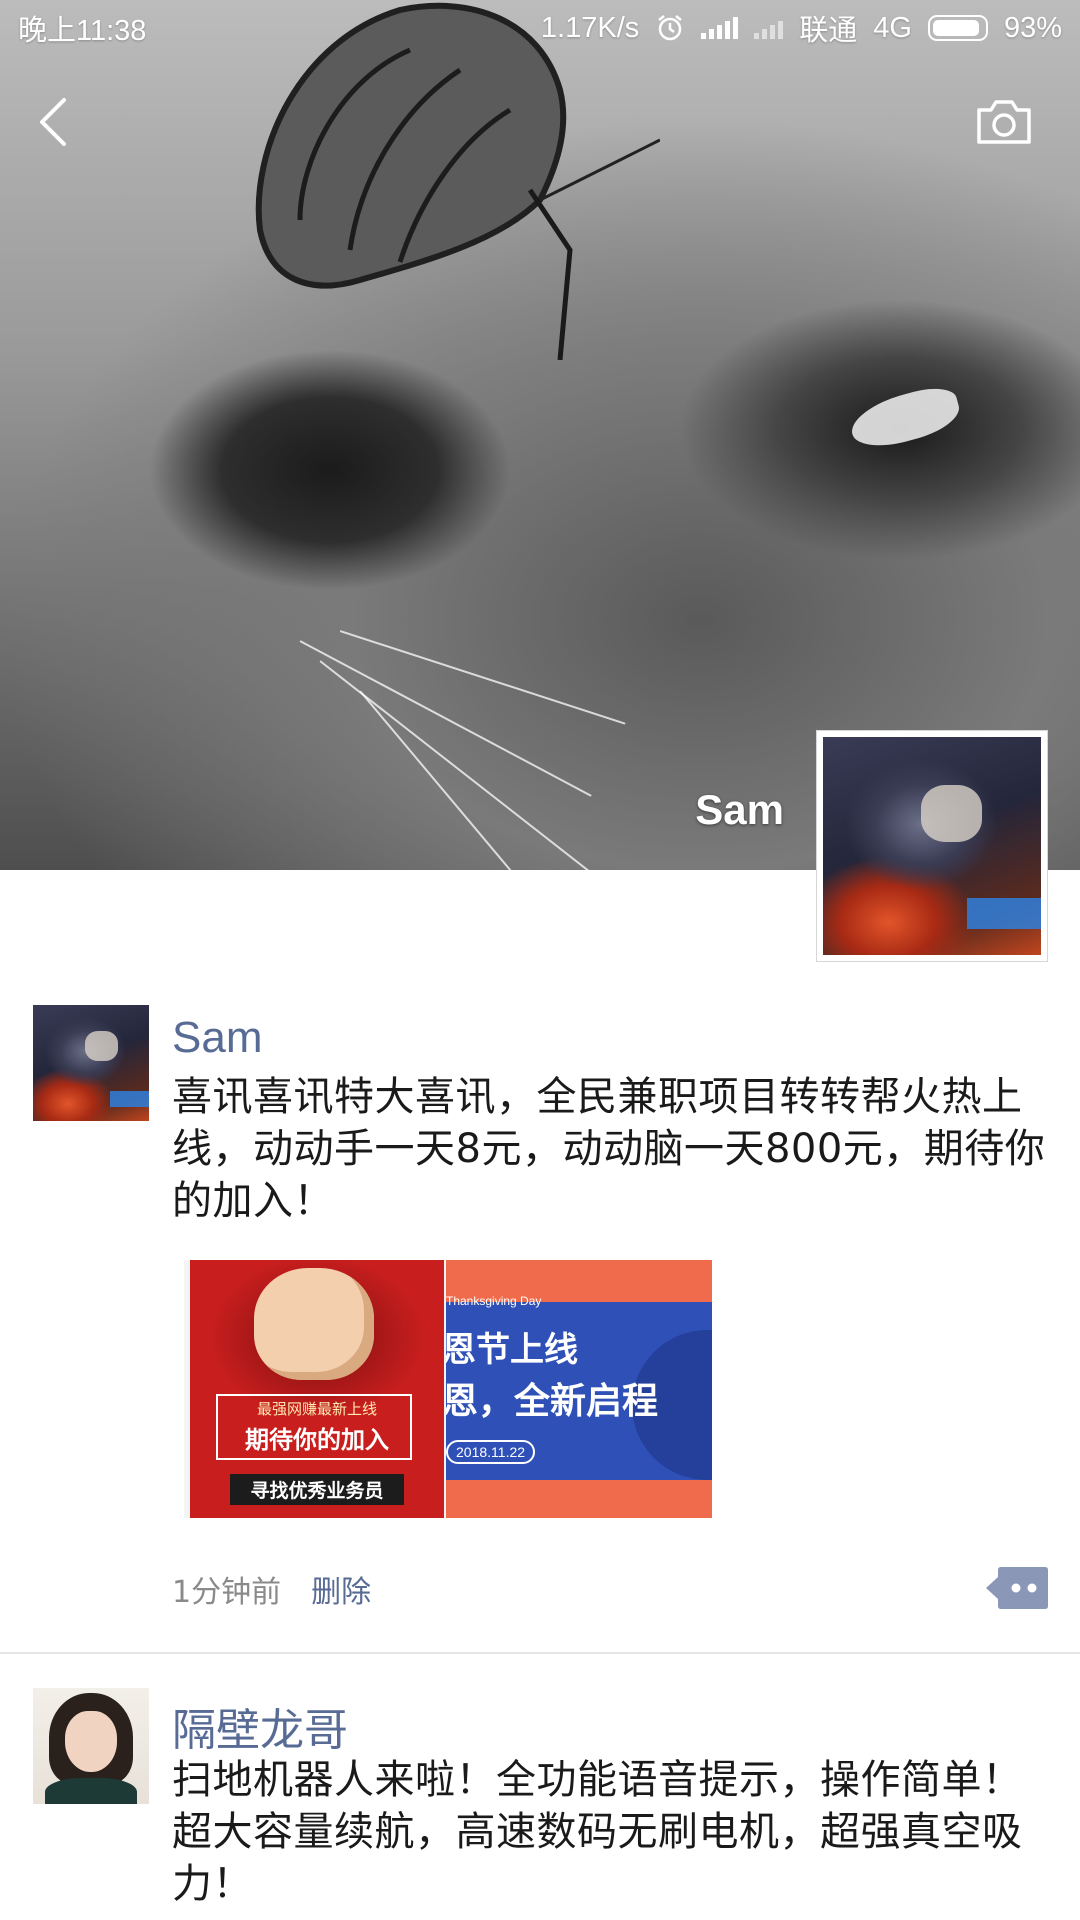 This screenshot has height=1920, width=1080. What do you see at coordinates (217, 1038) in the screenshot?
I see `post-author-name: Sam` at bounding box center [217, 1038].